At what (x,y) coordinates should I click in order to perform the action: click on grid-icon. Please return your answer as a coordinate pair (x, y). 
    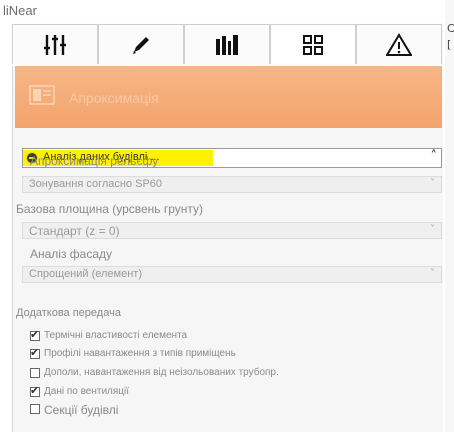
    Looking at the image, I should click on (313, 44).